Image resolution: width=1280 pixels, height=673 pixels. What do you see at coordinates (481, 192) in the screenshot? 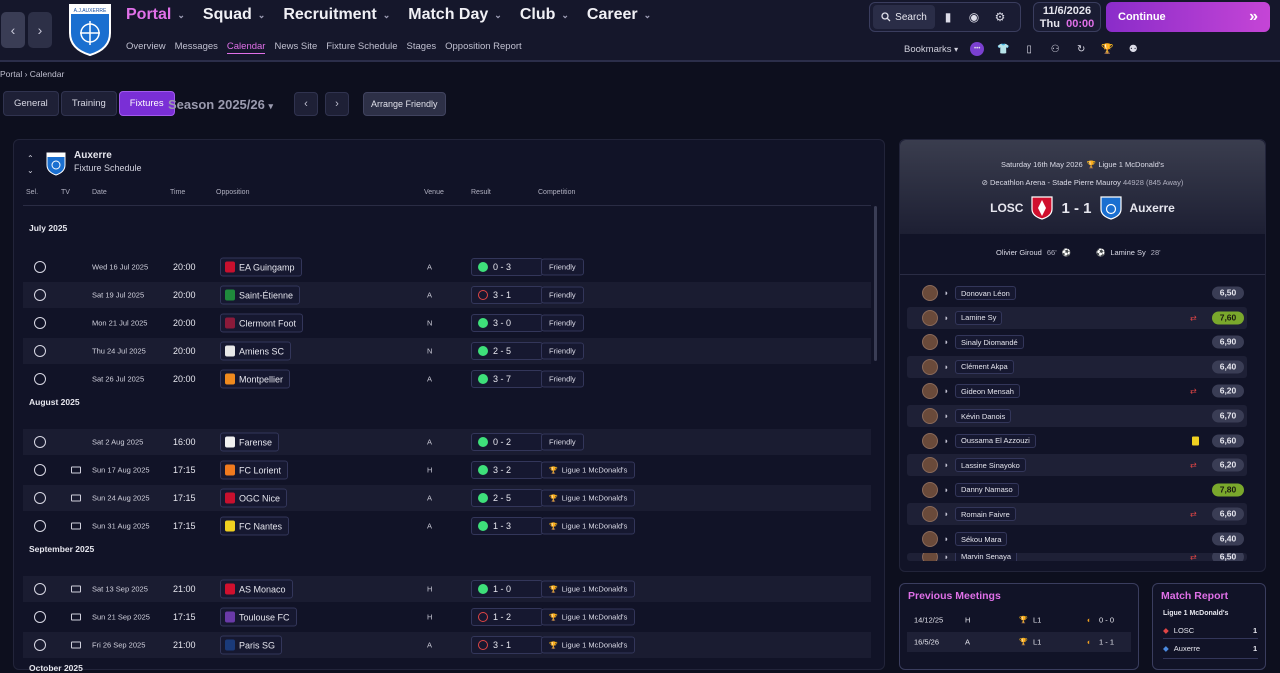
I see `col-result: Result` at bounding box center [481, 192].